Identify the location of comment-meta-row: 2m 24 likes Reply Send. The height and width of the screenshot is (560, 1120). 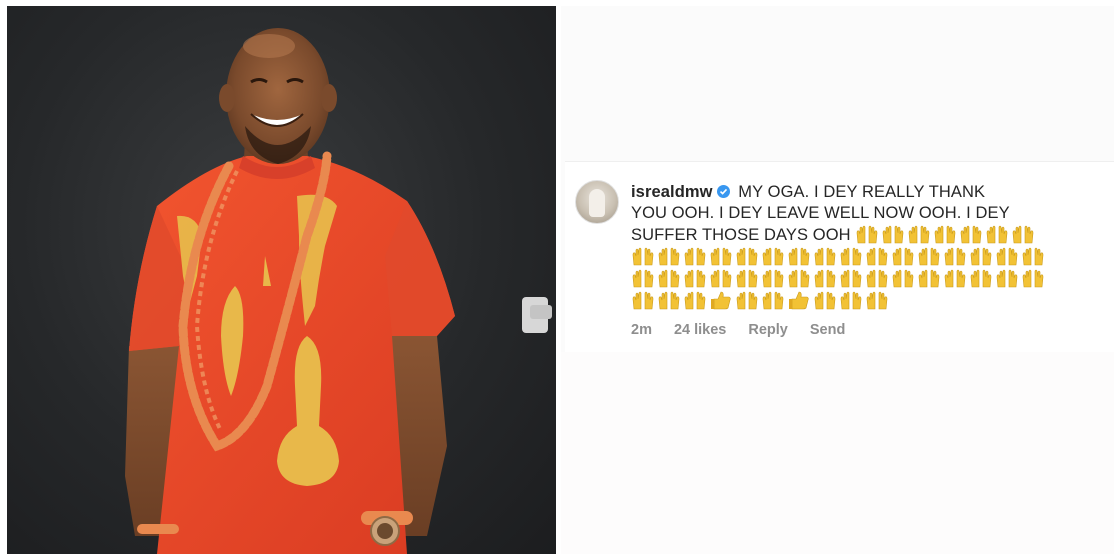
(738, 330).